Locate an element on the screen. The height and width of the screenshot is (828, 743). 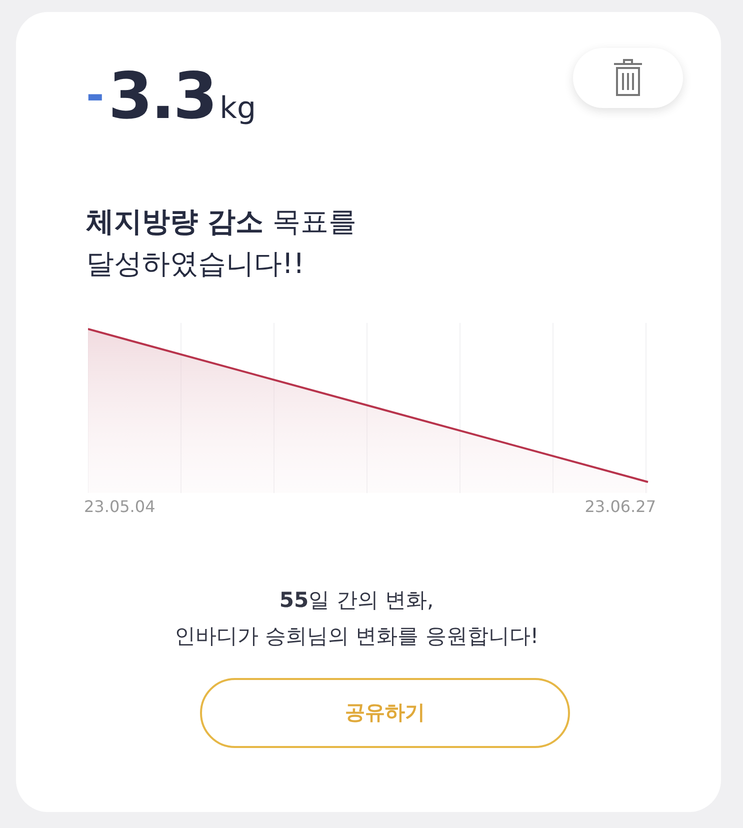
encouragement-text: 인바디가 승희님의 변화를 응원합니다! is located at coordinates (356, 636).